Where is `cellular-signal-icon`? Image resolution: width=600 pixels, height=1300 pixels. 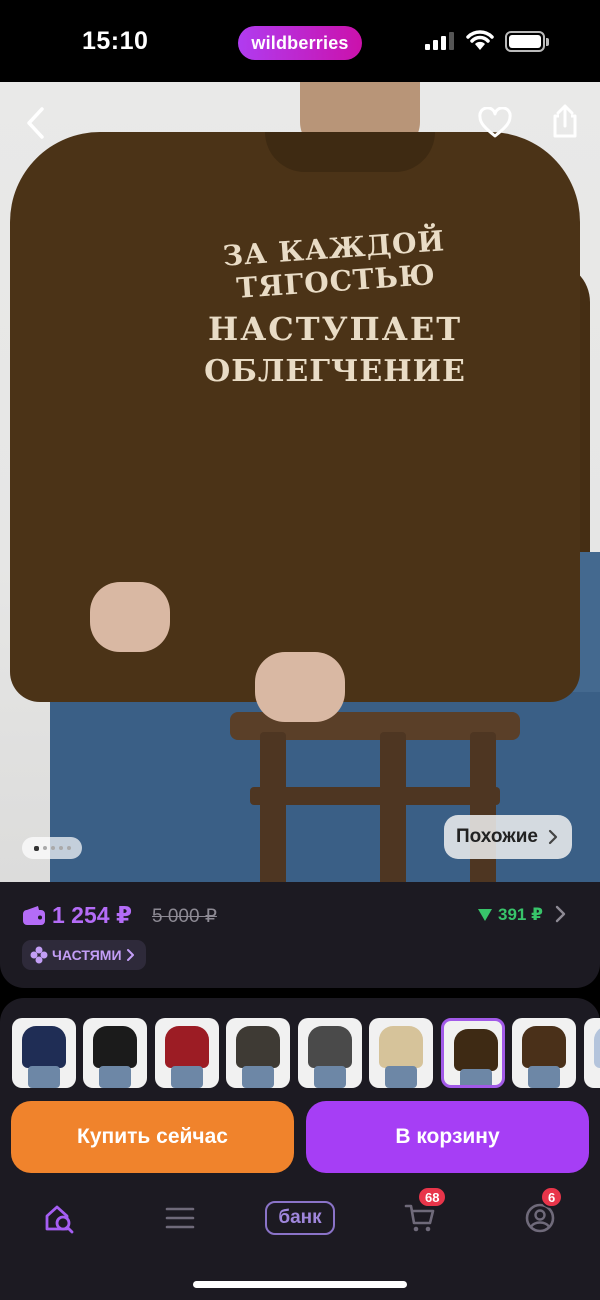 cellular-signal-icon is located at coordinates (439, 41).